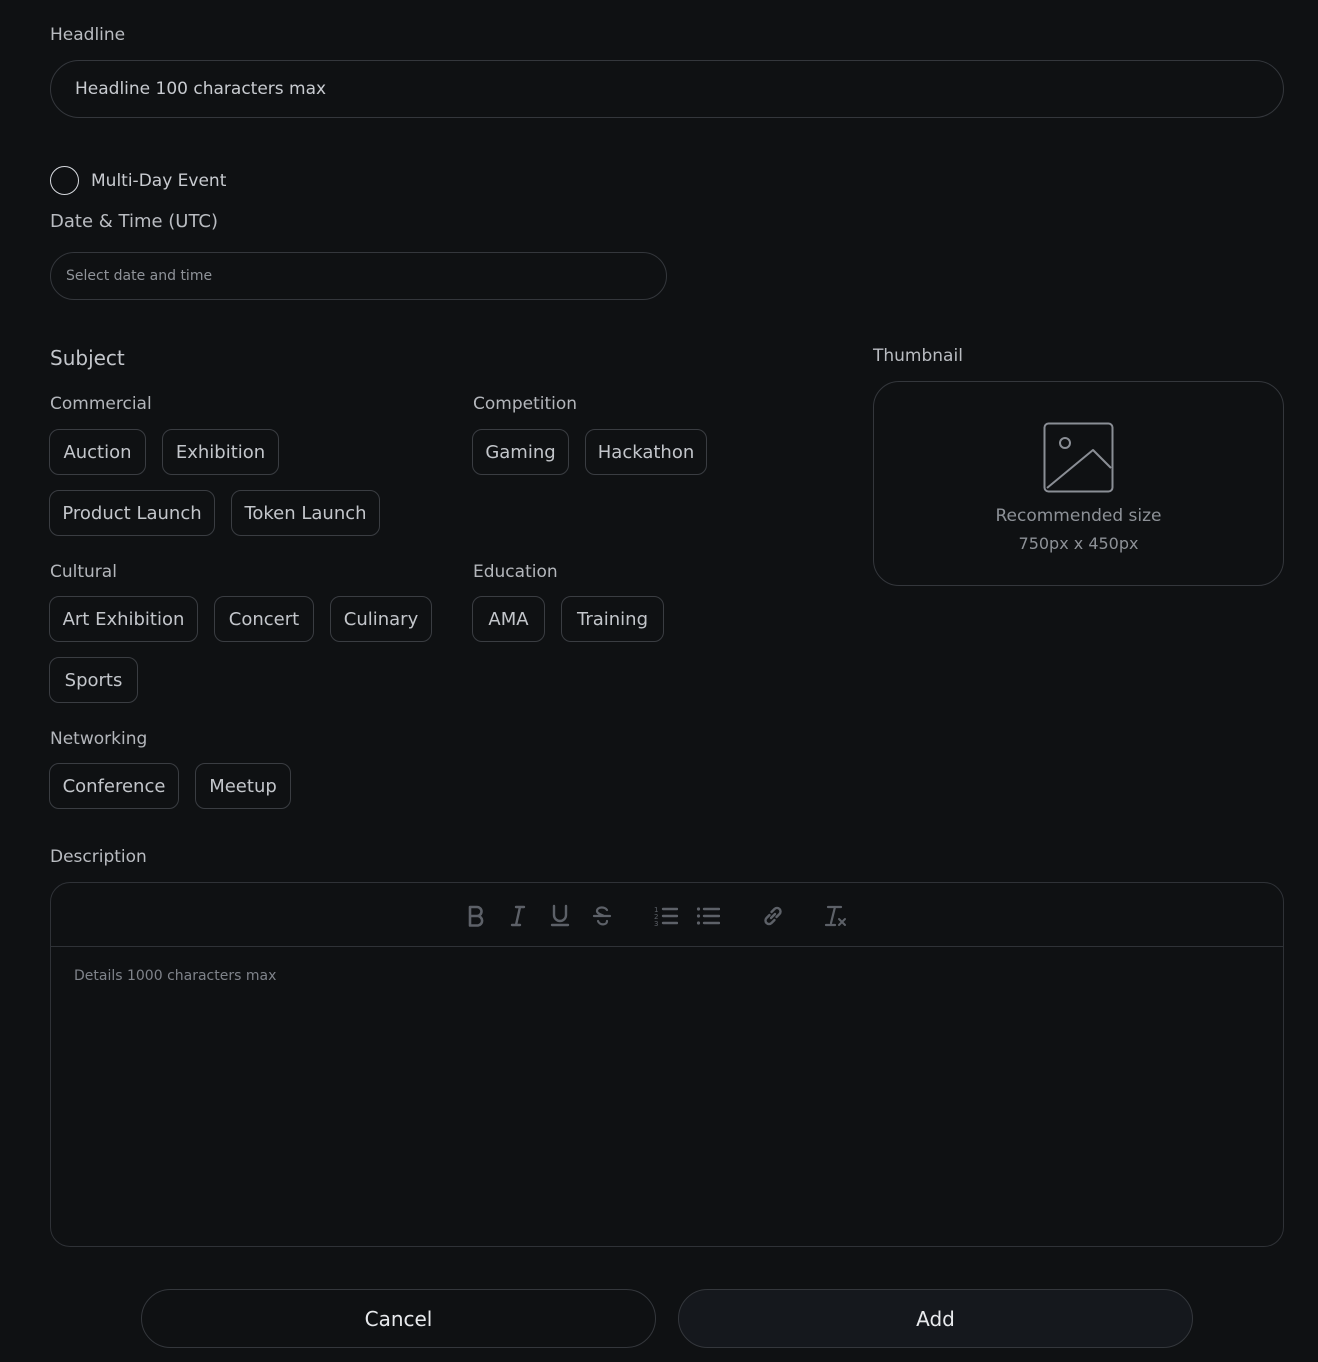 The image size is (1318, 1362). Describe the element at coordinates (243, 786) in the screenshot. I see `chip-meetup: Meetup` at that location.